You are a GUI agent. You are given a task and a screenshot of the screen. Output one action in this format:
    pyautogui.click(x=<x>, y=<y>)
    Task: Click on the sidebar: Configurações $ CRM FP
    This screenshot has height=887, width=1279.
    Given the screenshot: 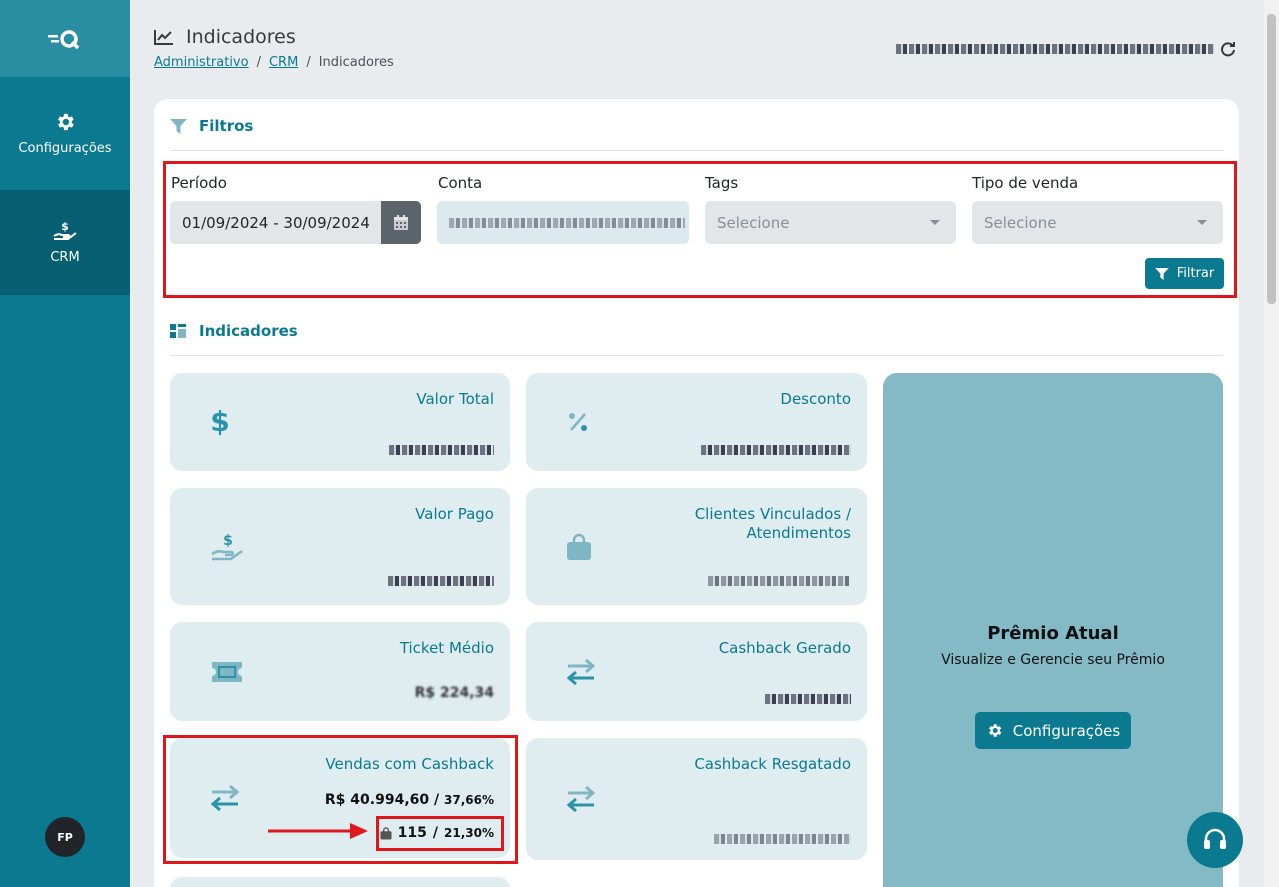 What is the action you would take?
    pyautogui.click(x=65, y=443)
    